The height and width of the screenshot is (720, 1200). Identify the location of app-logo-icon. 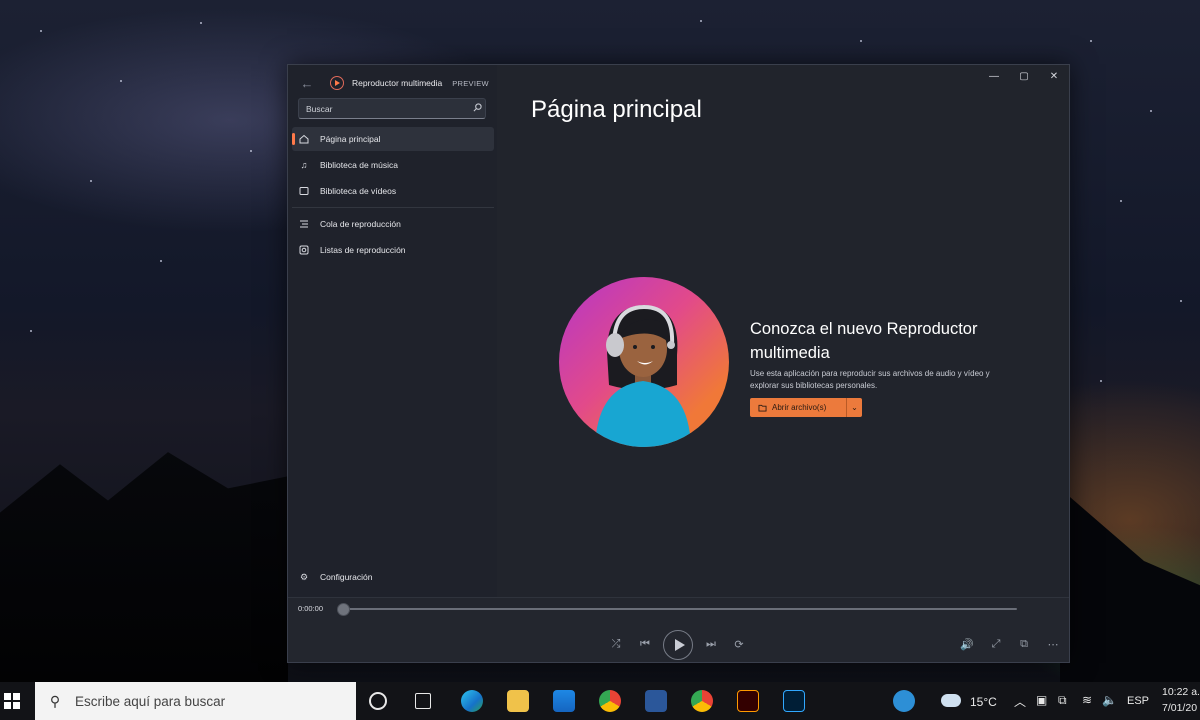
(337, 83).